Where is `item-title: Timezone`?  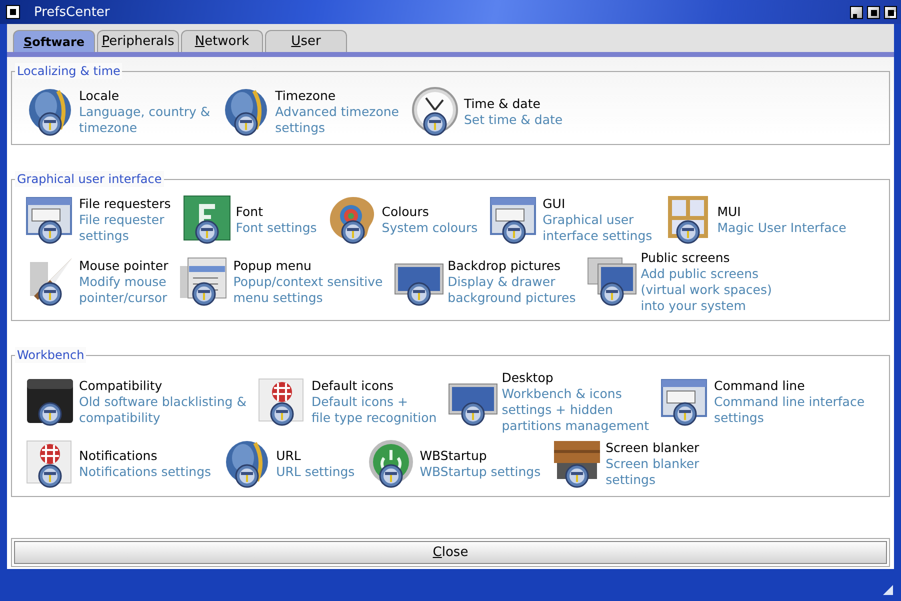
item-title: Timezone is located at coordinates (306, 96).